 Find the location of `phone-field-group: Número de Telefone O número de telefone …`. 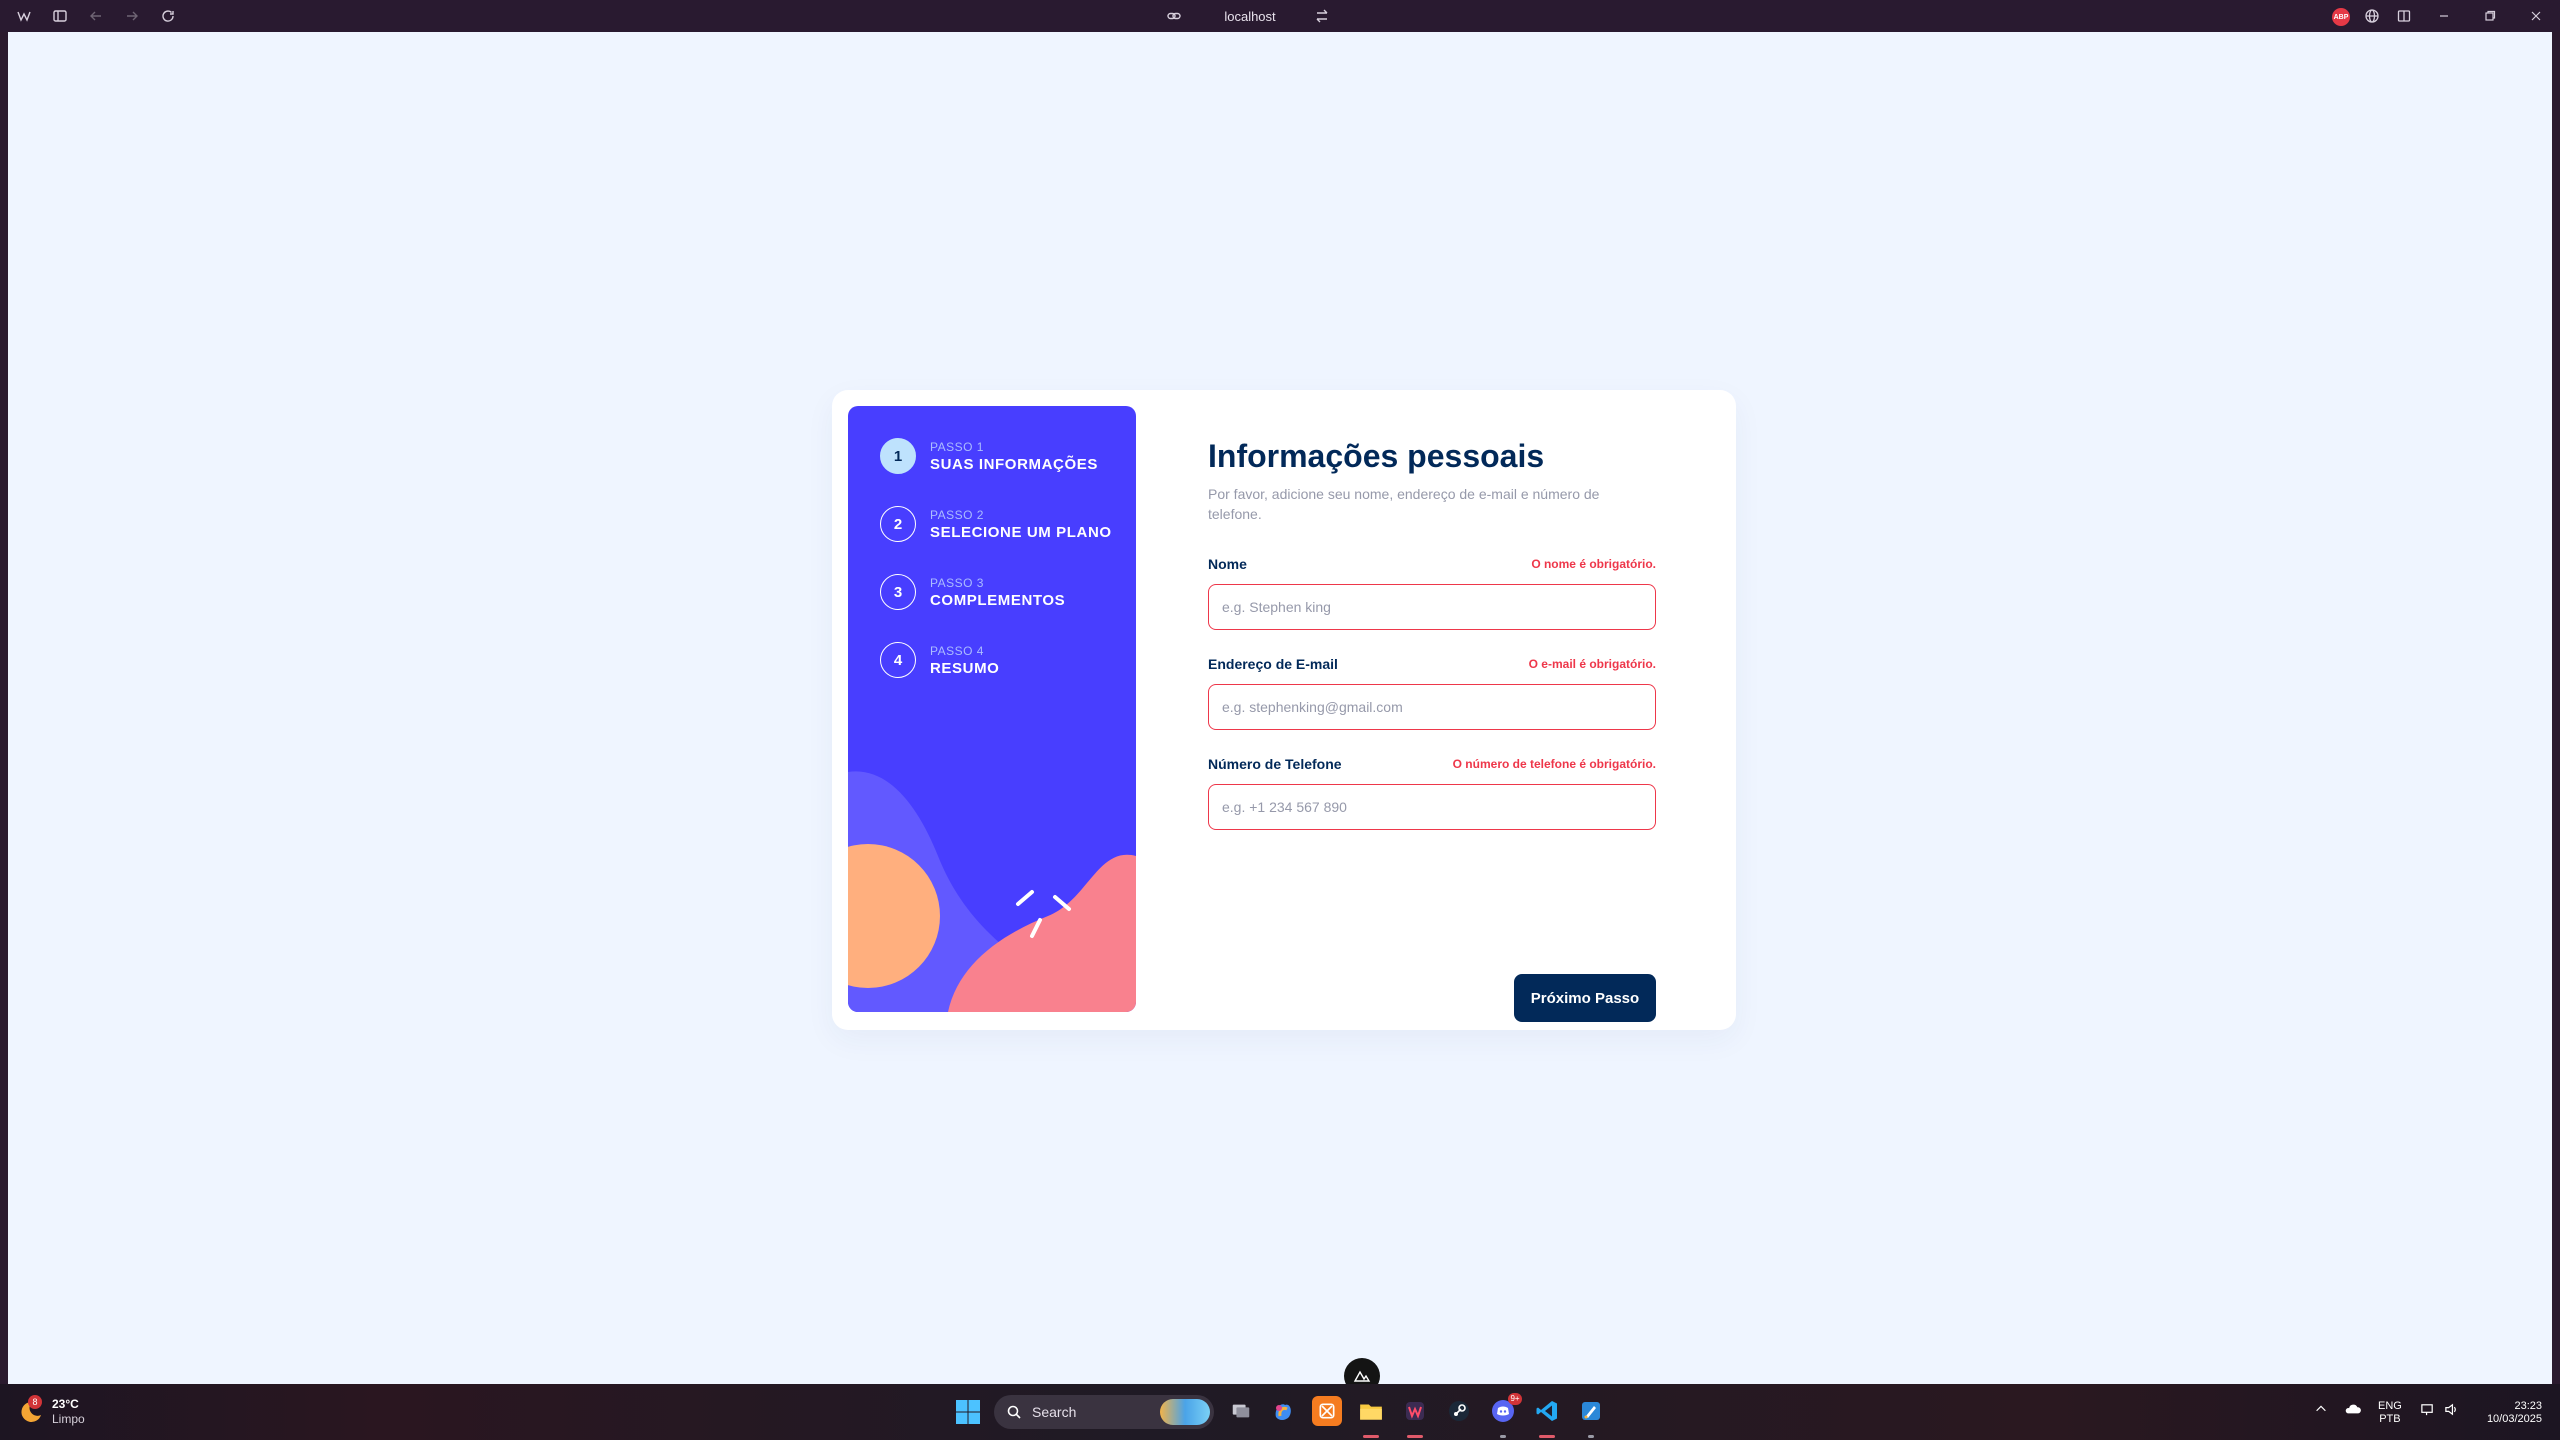

phone-field-group: Número de Telefone O número de telefone … is located at coordinates (1432, 792).